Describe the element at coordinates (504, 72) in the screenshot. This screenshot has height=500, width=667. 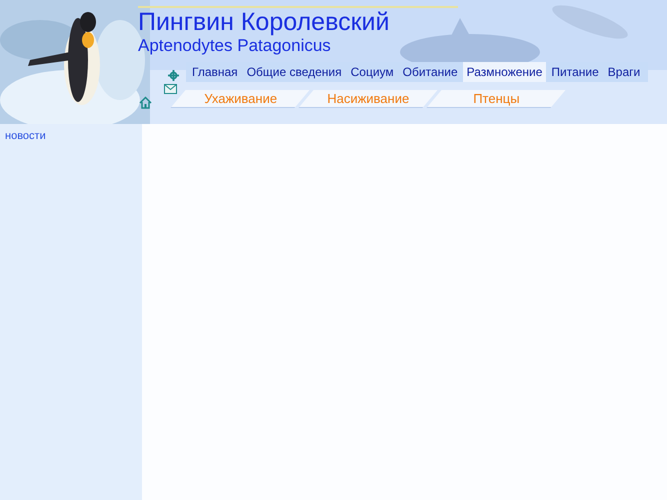
I see `nav-link: Размножение` at that location.